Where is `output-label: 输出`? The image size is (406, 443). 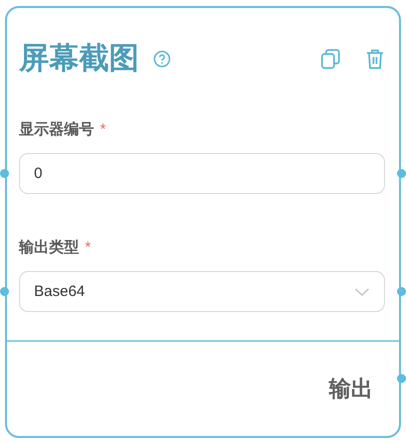 output-label: 输出 is located at coordinates (351, 389).